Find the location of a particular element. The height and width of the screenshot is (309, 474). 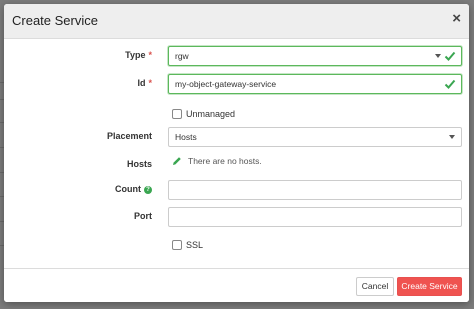

id-input: my-object-gateway-service is located at coordinates (315, 84).